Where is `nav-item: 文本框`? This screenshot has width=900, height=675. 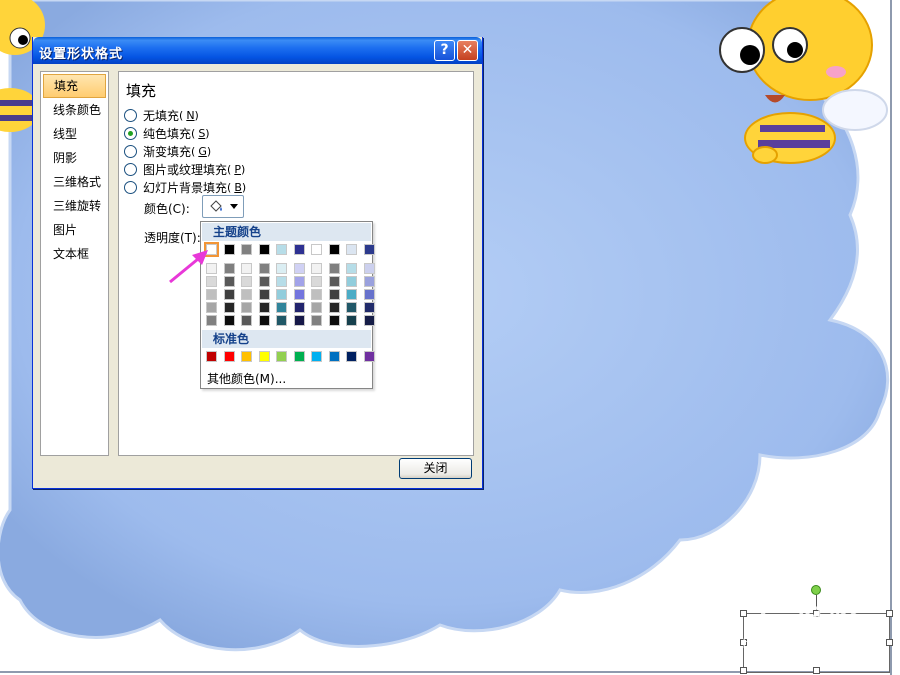 nav-item: 文本框 is located at coordinates (74, 254).